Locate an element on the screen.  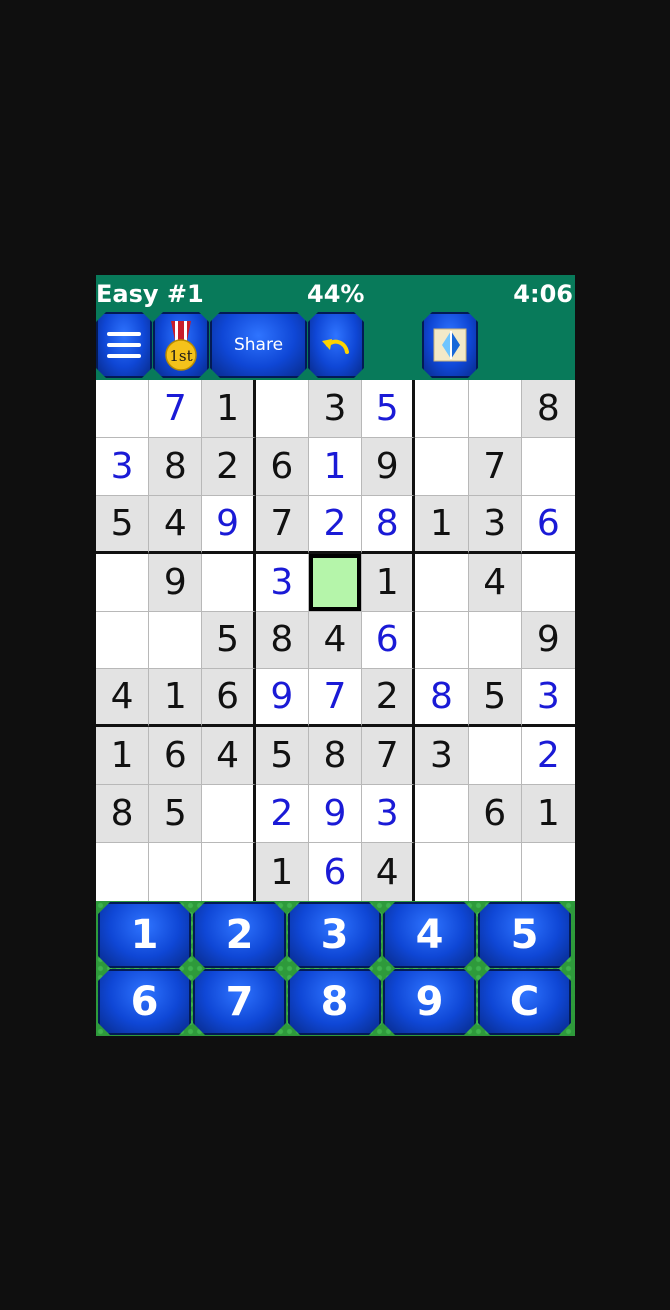
number-key-7: 7 is located at coordinates (239, 1002).